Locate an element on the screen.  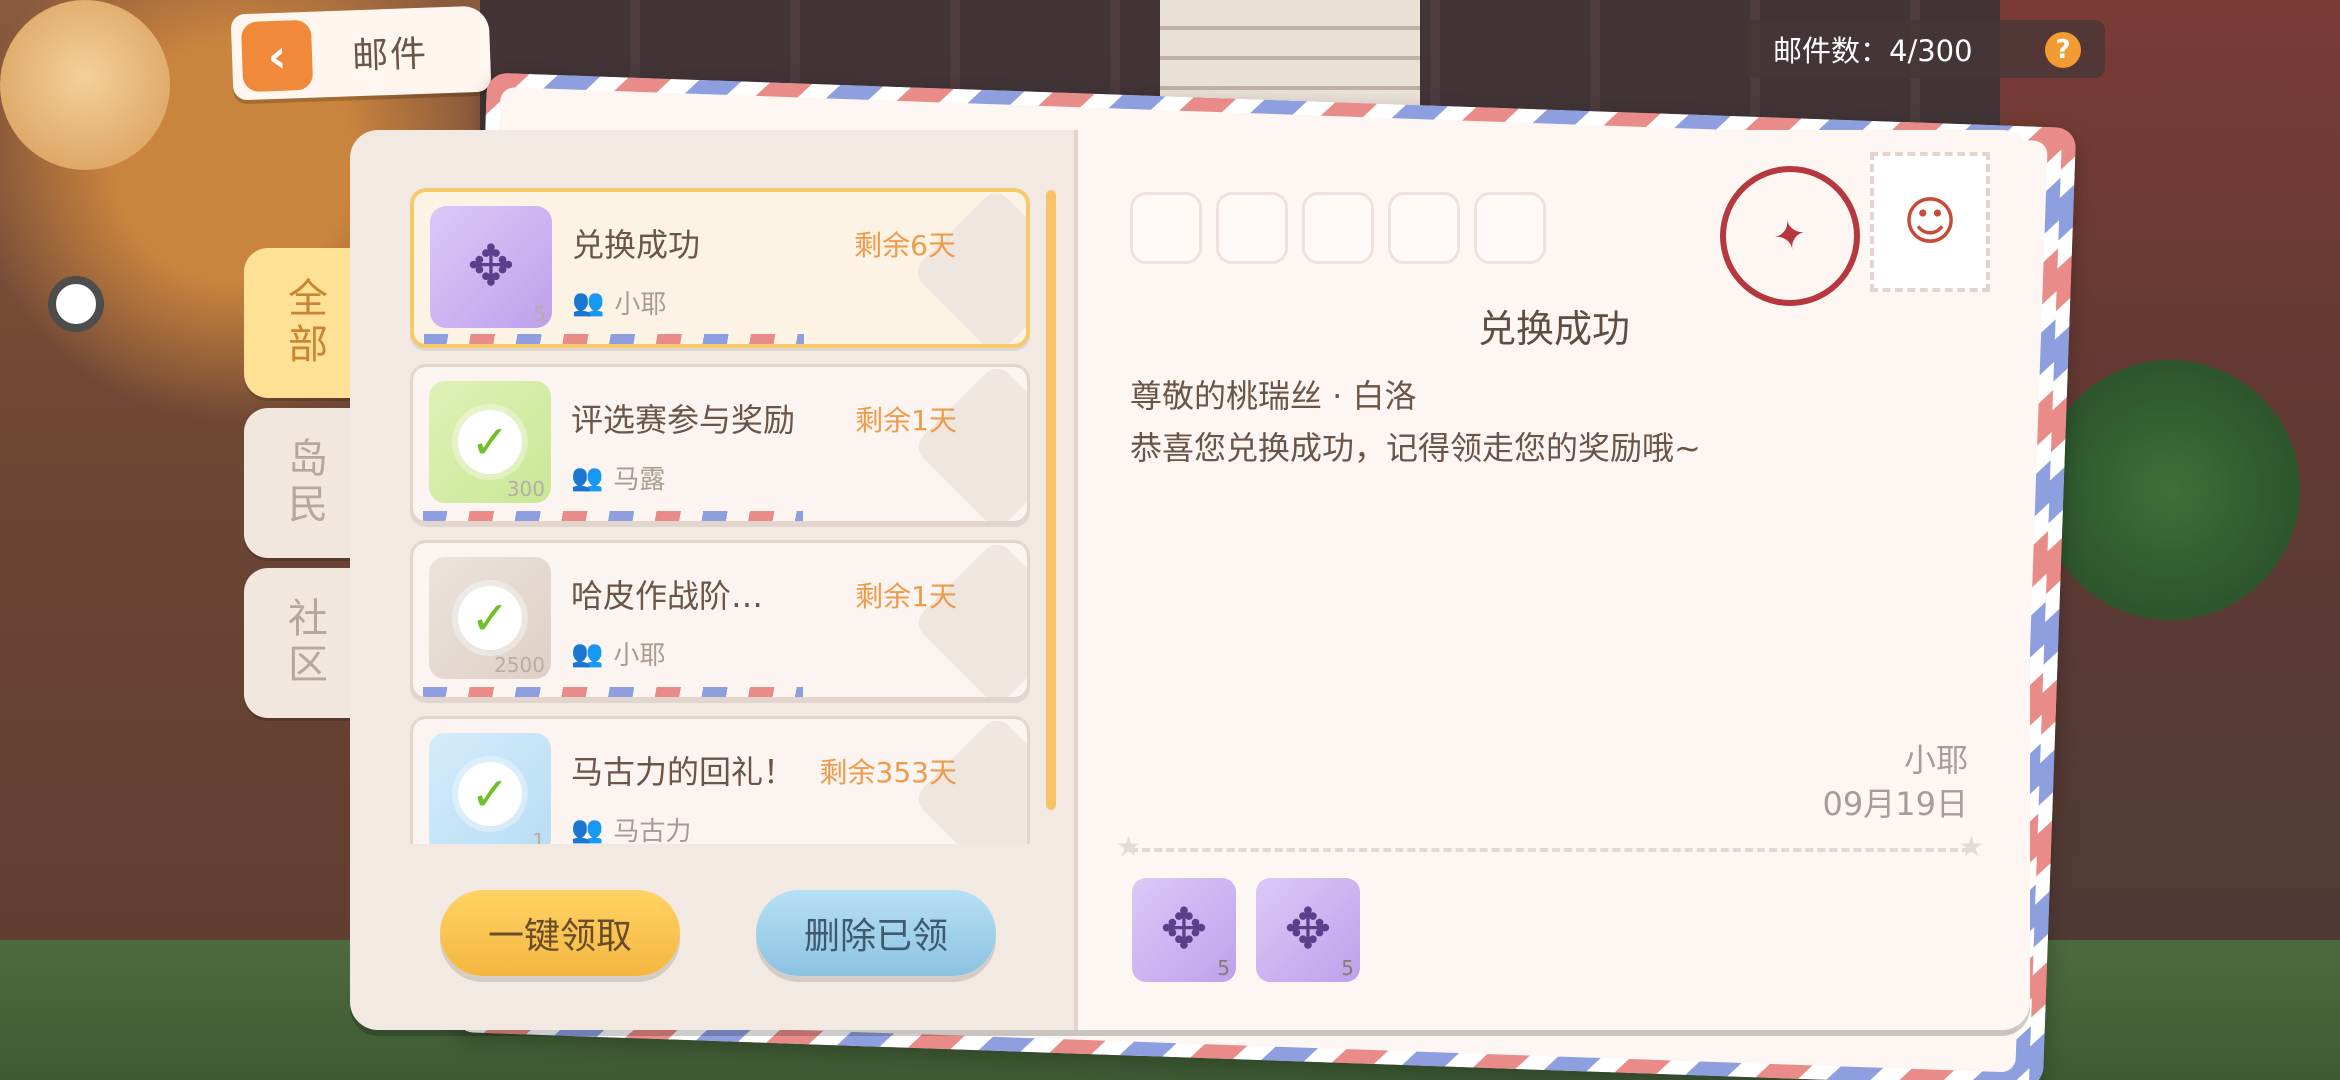
stamp-decoration: ✦ ☺ is located at coordinates (1849, 235).